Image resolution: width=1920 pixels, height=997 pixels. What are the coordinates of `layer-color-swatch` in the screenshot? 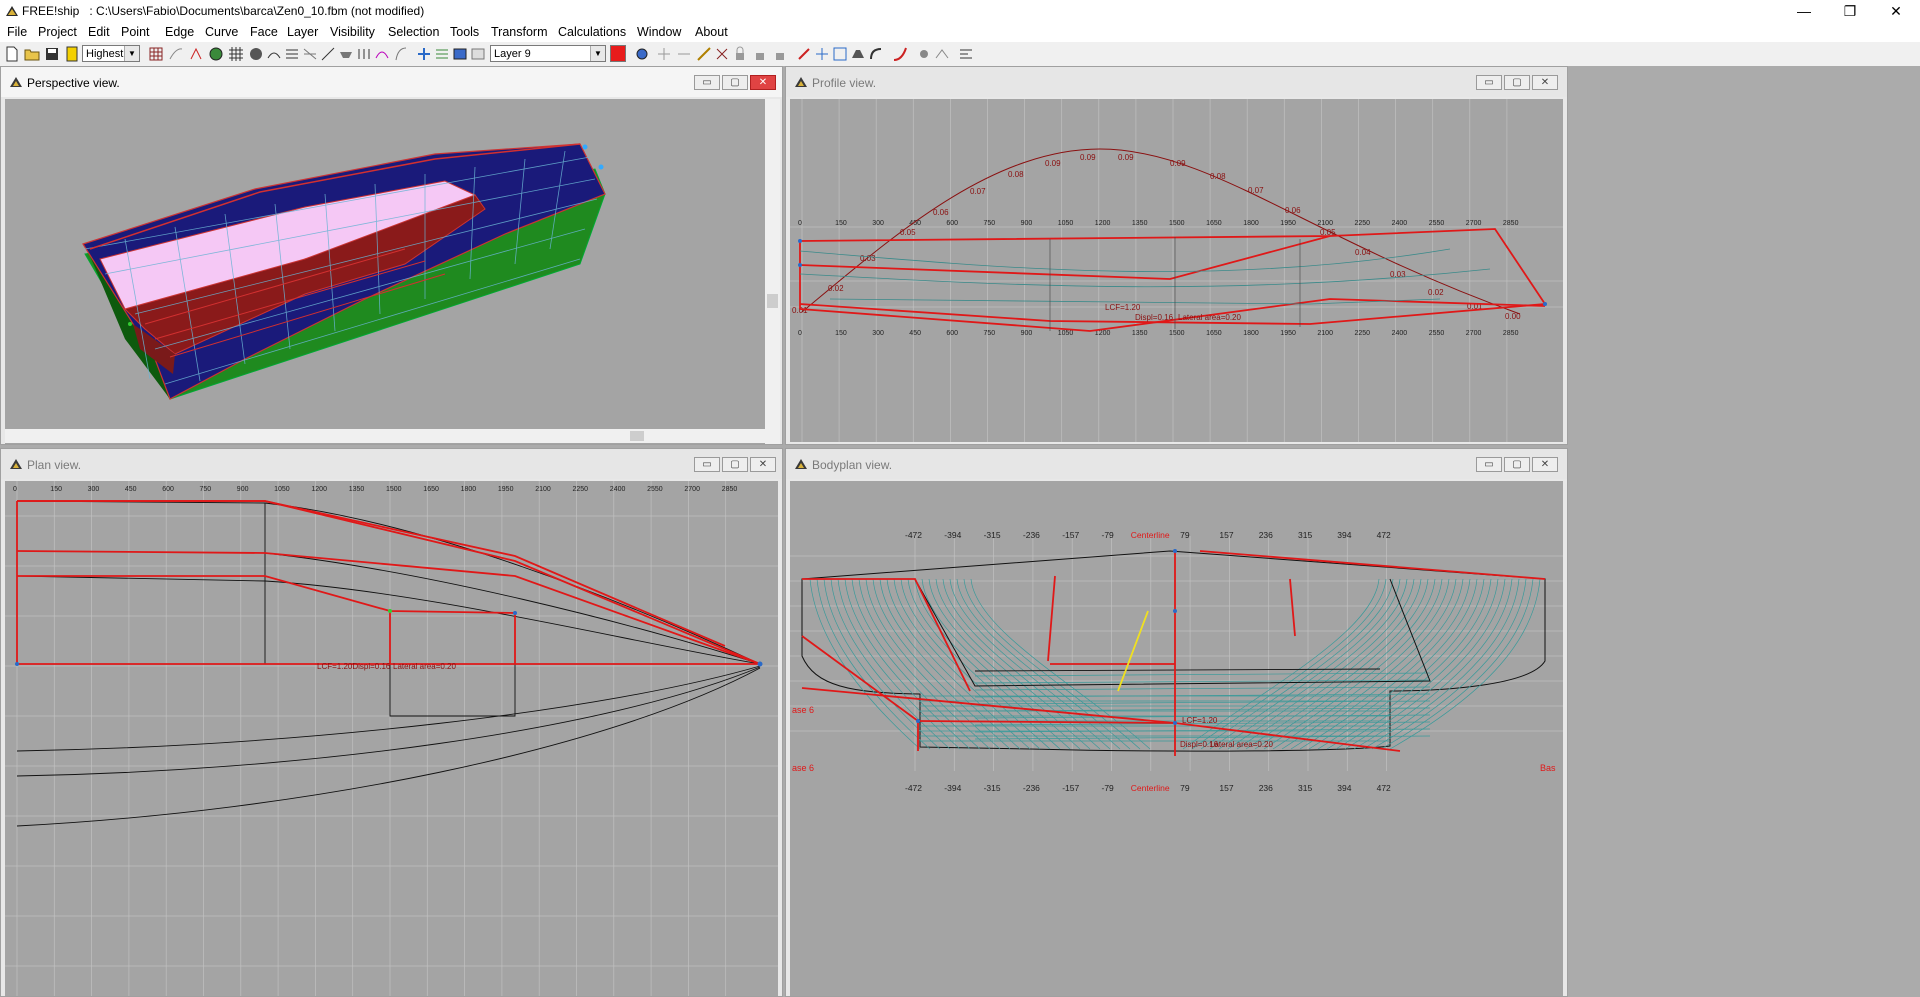 It's located at (618, 53).